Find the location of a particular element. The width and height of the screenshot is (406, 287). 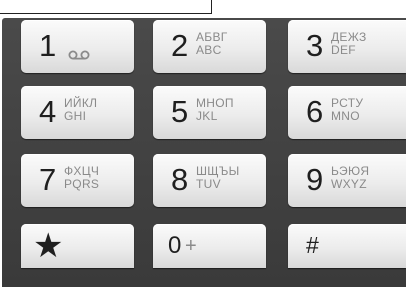

key-4: 4 ИЙКЛ GHI is located at coordinates (77, 112).